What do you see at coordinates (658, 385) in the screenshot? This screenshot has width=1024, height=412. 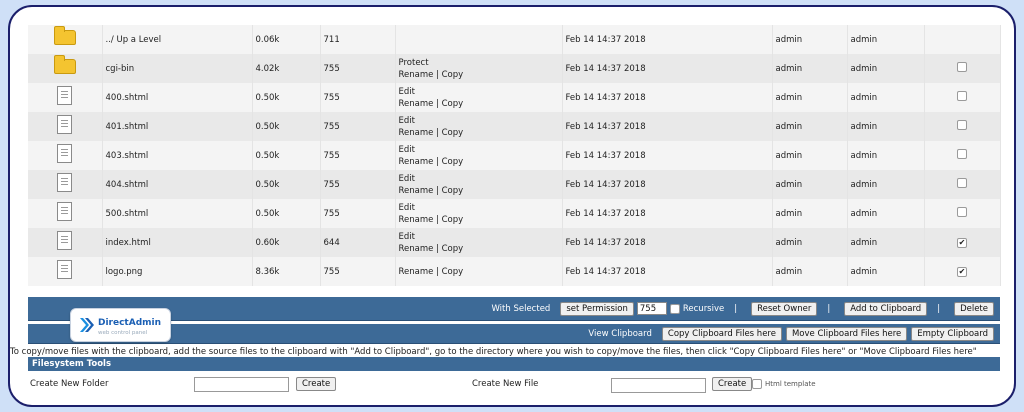 I see `new-file-input` at bounding box center [658, 385].